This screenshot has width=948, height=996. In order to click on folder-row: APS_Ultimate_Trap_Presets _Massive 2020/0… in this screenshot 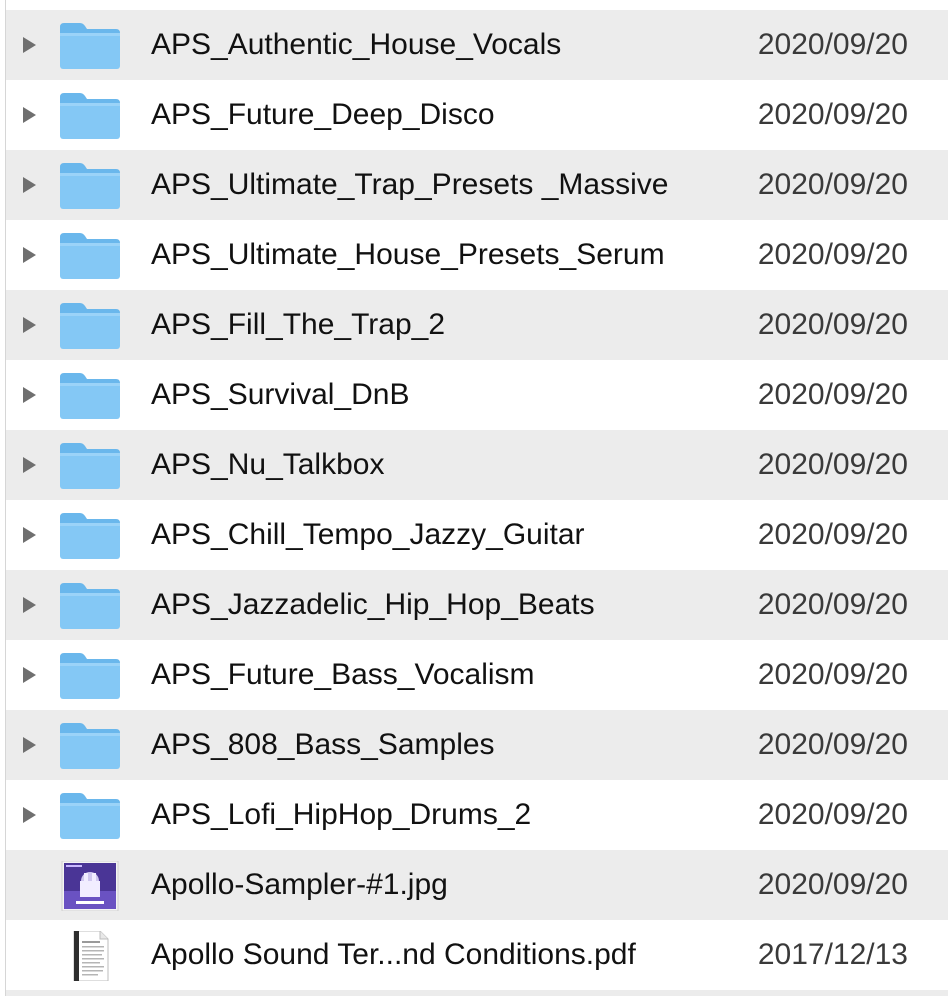, I will do `click(477, 185)`.